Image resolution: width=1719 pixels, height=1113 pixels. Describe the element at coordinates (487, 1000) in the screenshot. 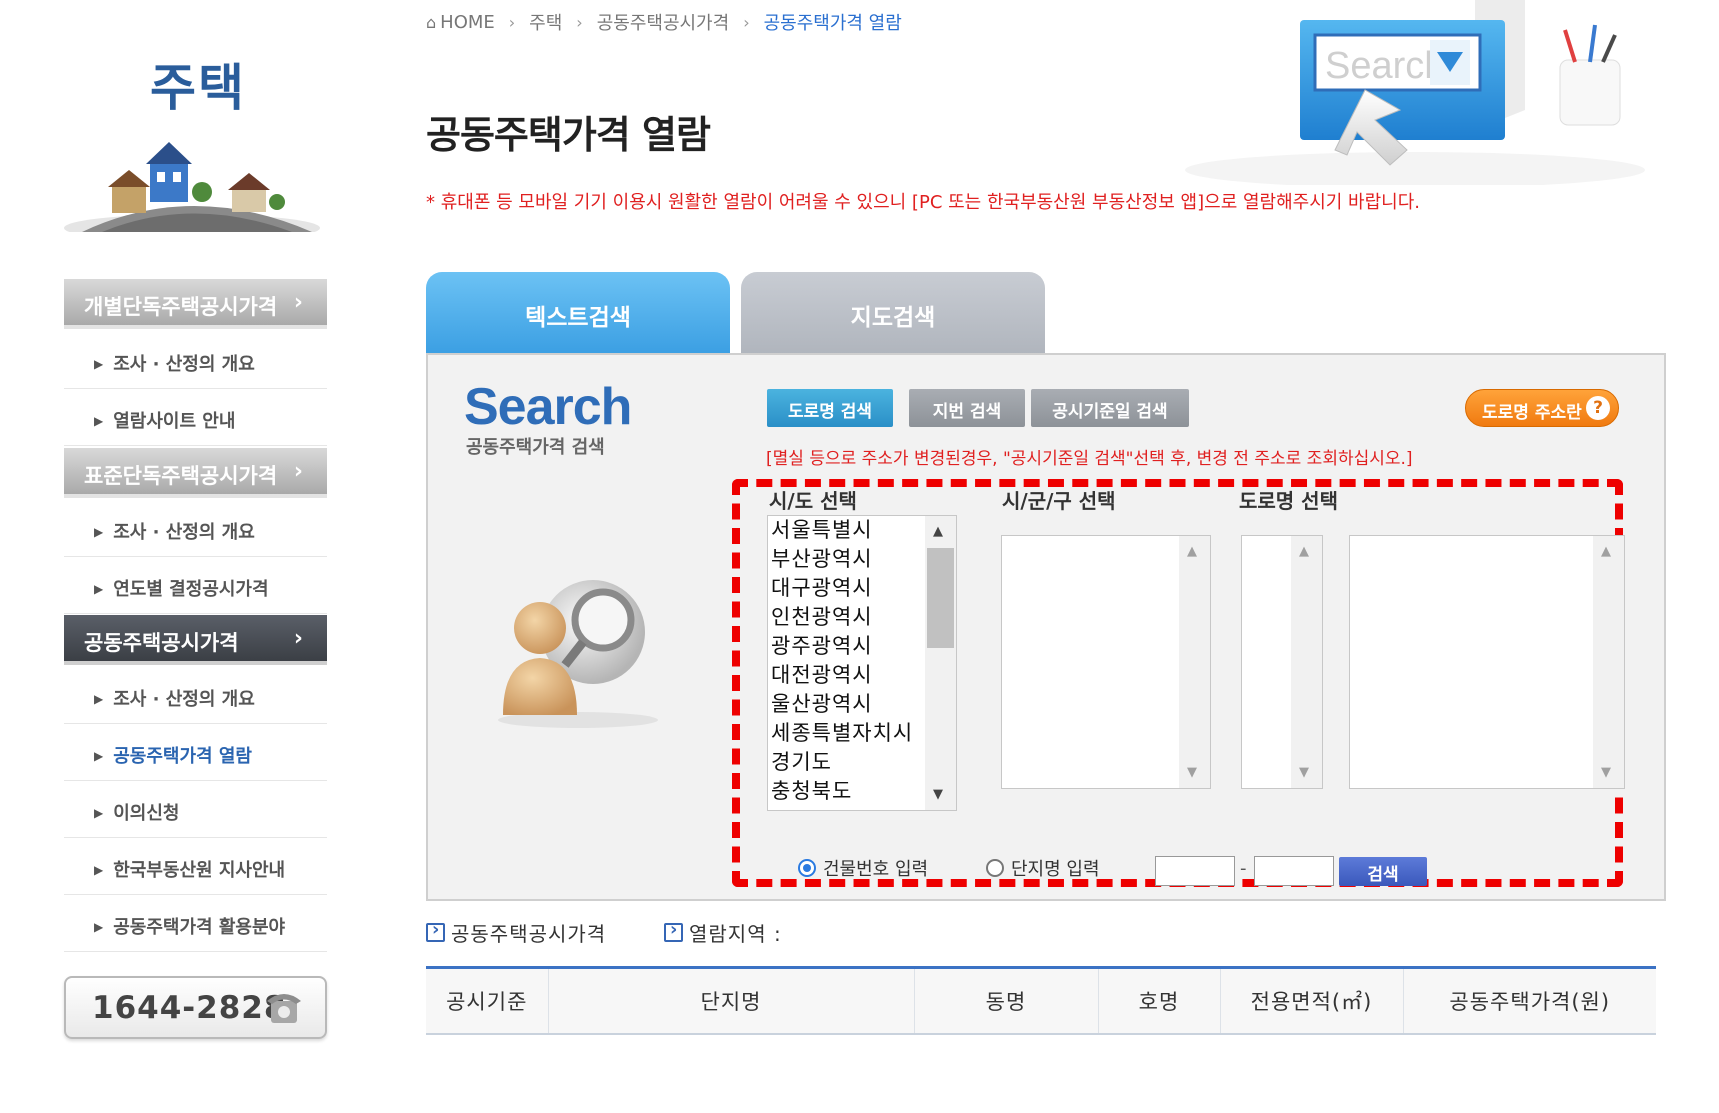

I see `header-reference: 공시기준` at that location.